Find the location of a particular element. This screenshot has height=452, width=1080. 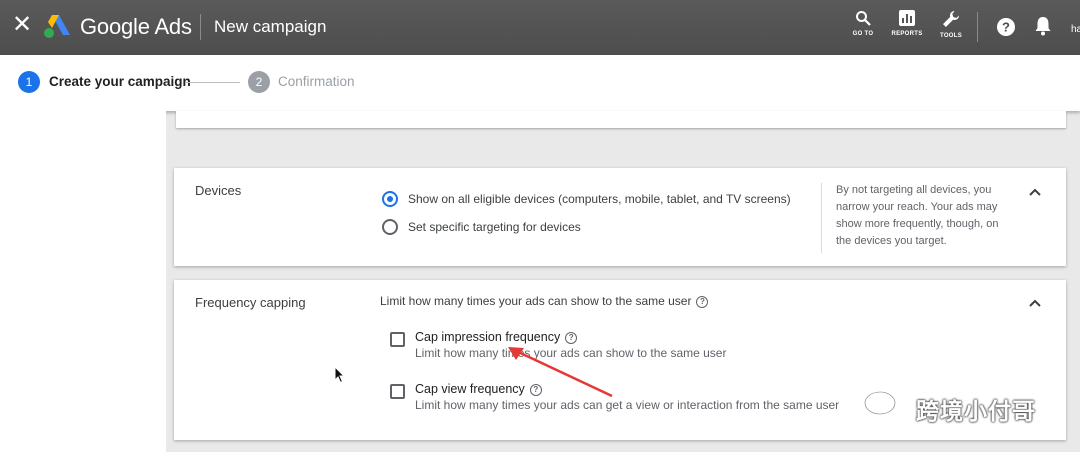

search-icon is located at coordinates (863, 18).